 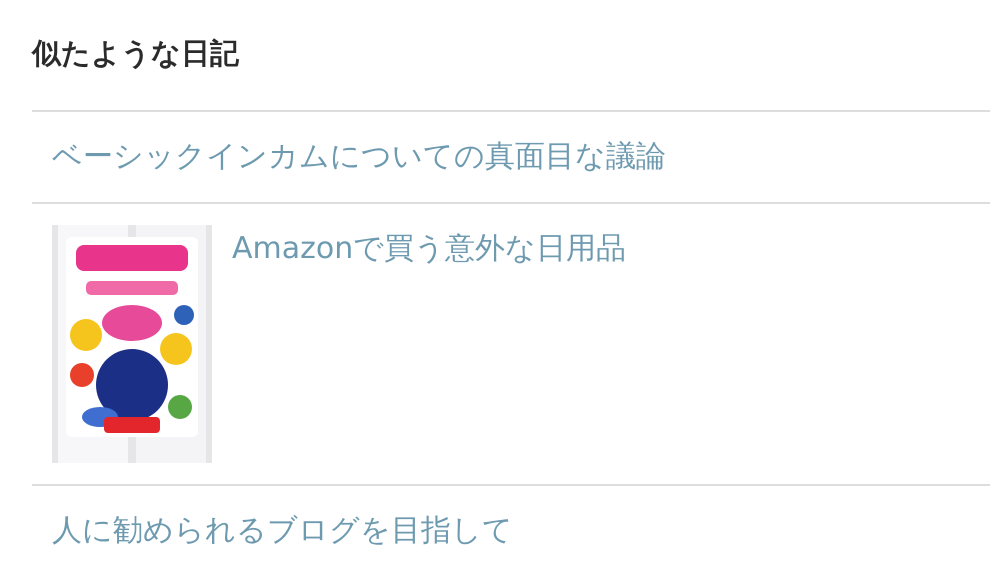 What do you see at coordinates (429, 249) in the screenshot?
I see `article-link: Amazonで買う意外な日用品` at bounding box center [429, 249].